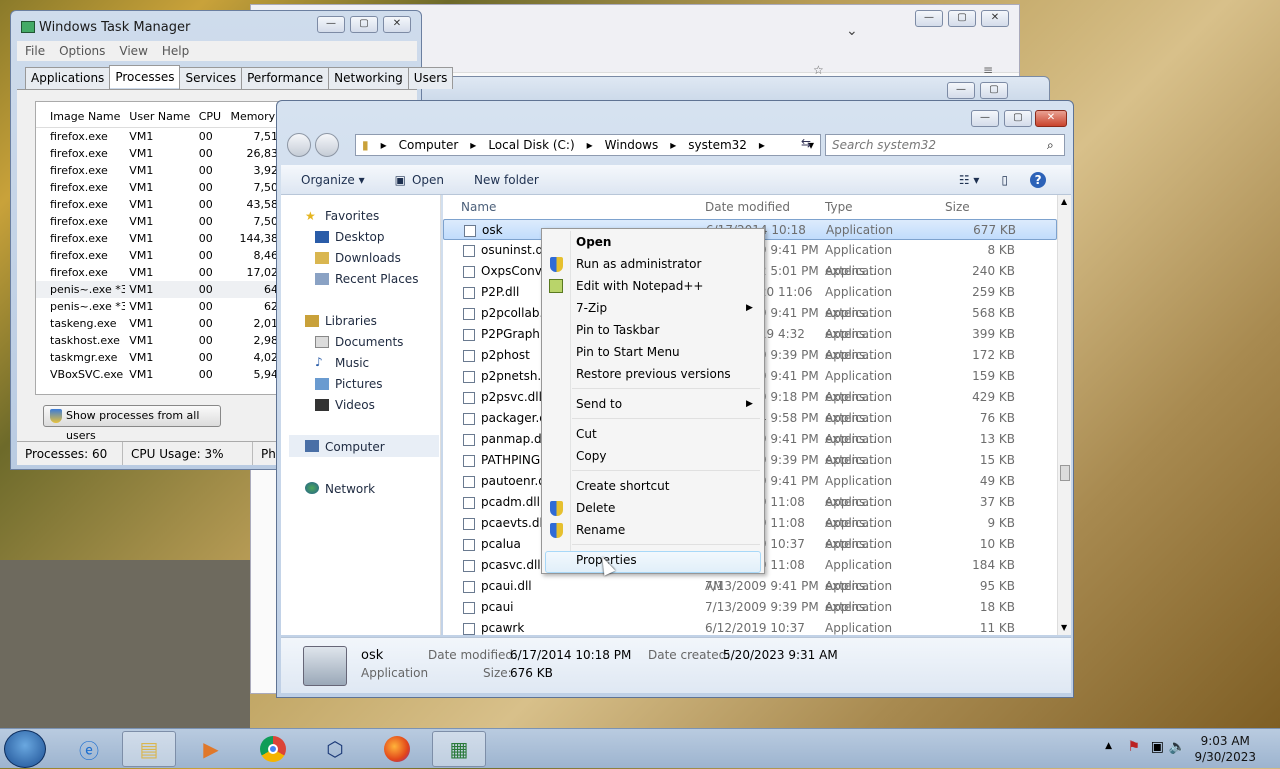 Image resolution: width=1280 pixels, height=769 pixels. Describe the element at coordinates (591, 308) in the screenshot. I see `menu-item-7zip: 7-Zip` at that location.